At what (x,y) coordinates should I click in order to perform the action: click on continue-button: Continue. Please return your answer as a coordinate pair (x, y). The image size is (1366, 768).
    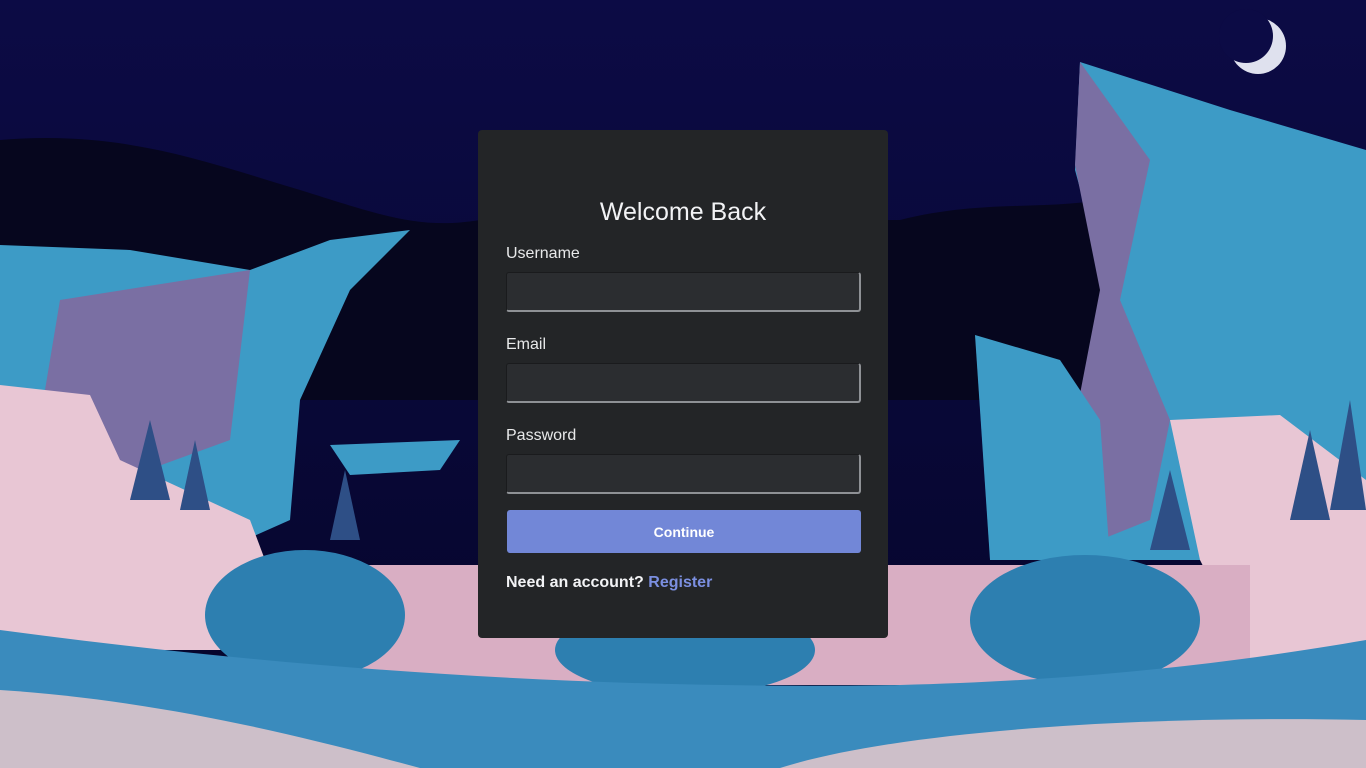
    Looking at the image, I should click on (684, 531).